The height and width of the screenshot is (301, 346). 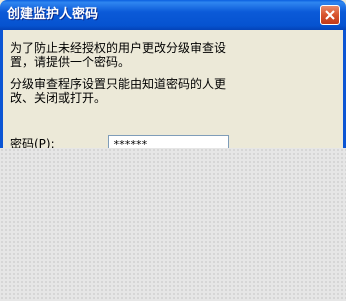 I want to click on close-button, so click(x=330, y=15).